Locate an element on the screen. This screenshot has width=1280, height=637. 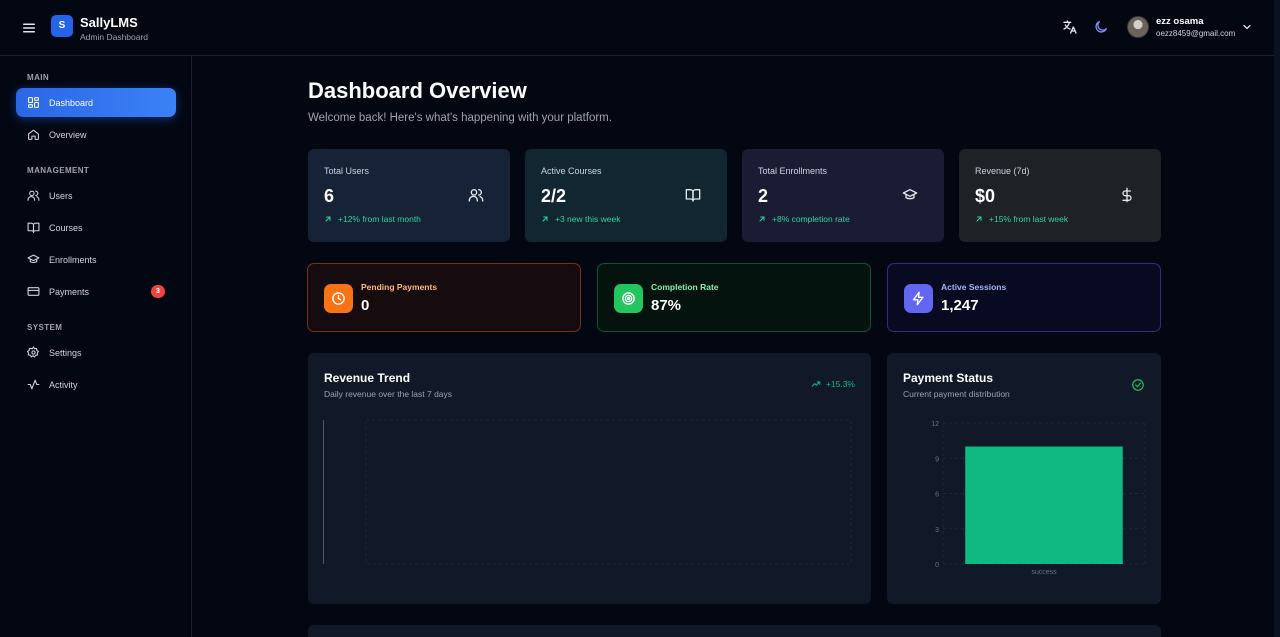
stat-trend: +3 new this week is located at coordinates (580, 219).